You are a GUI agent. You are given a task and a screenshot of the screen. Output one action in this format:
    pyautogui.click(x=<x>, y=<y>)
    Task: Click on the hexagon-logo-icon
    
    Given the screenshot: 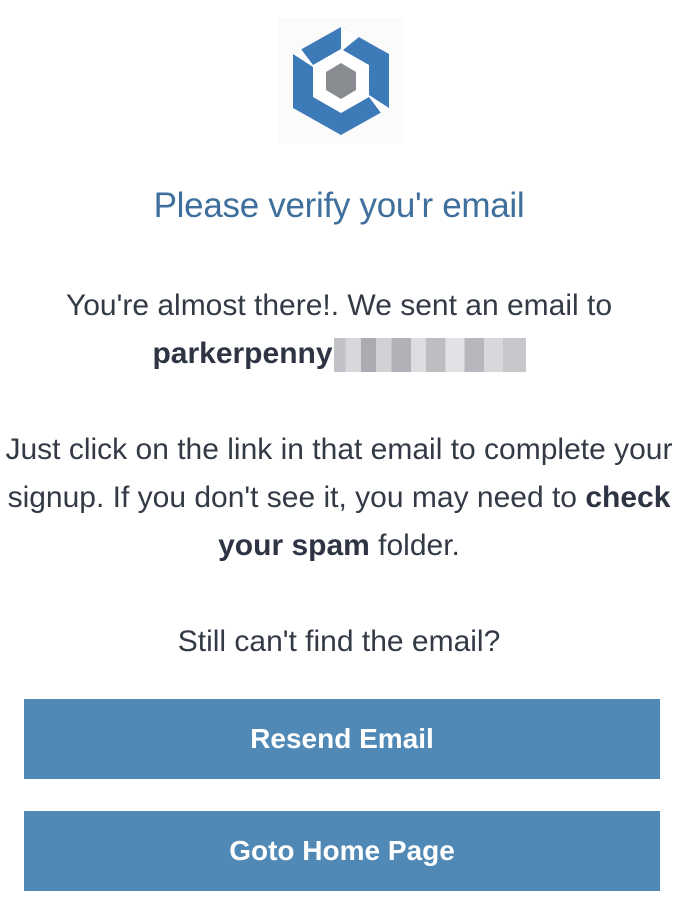 What is the action you would take?
    pyautogui.click(x=341, y=81)
    